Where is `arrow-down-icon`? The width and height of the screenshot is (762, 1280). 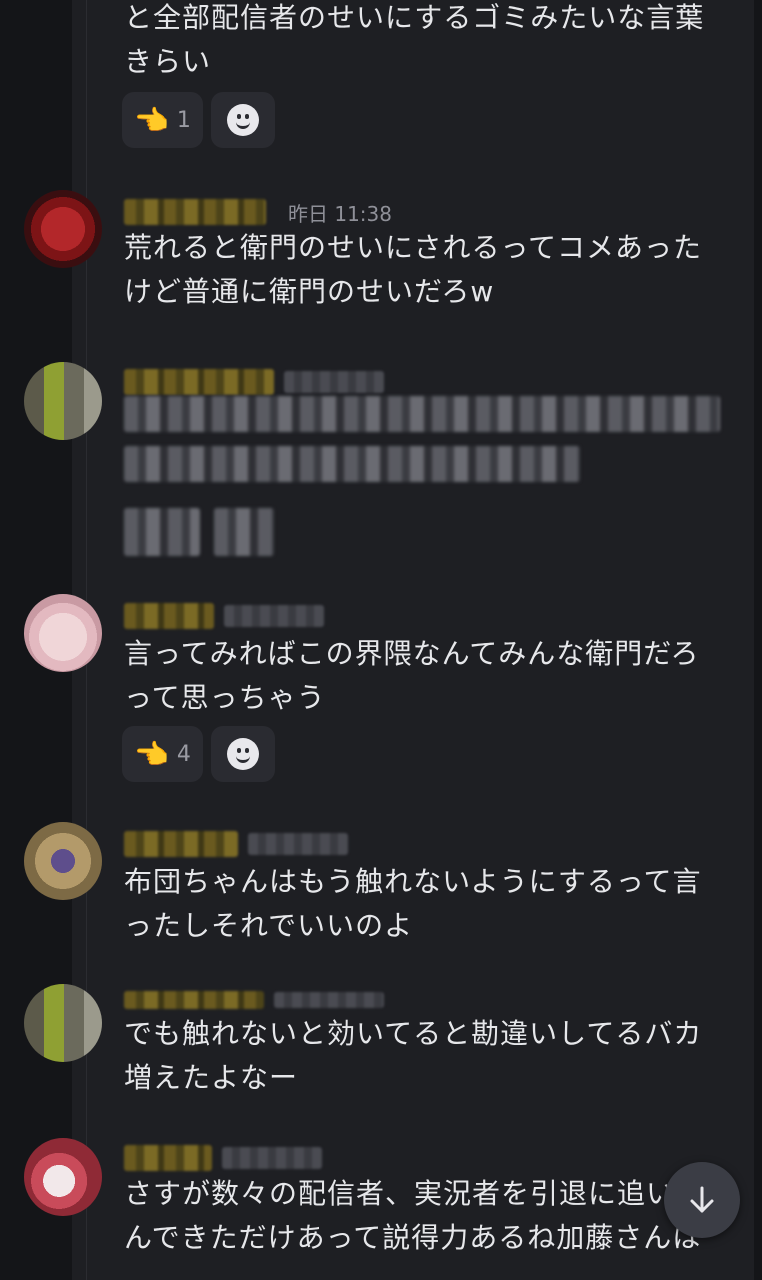
arrow-down-icon is located at coordinates (702, 1199).